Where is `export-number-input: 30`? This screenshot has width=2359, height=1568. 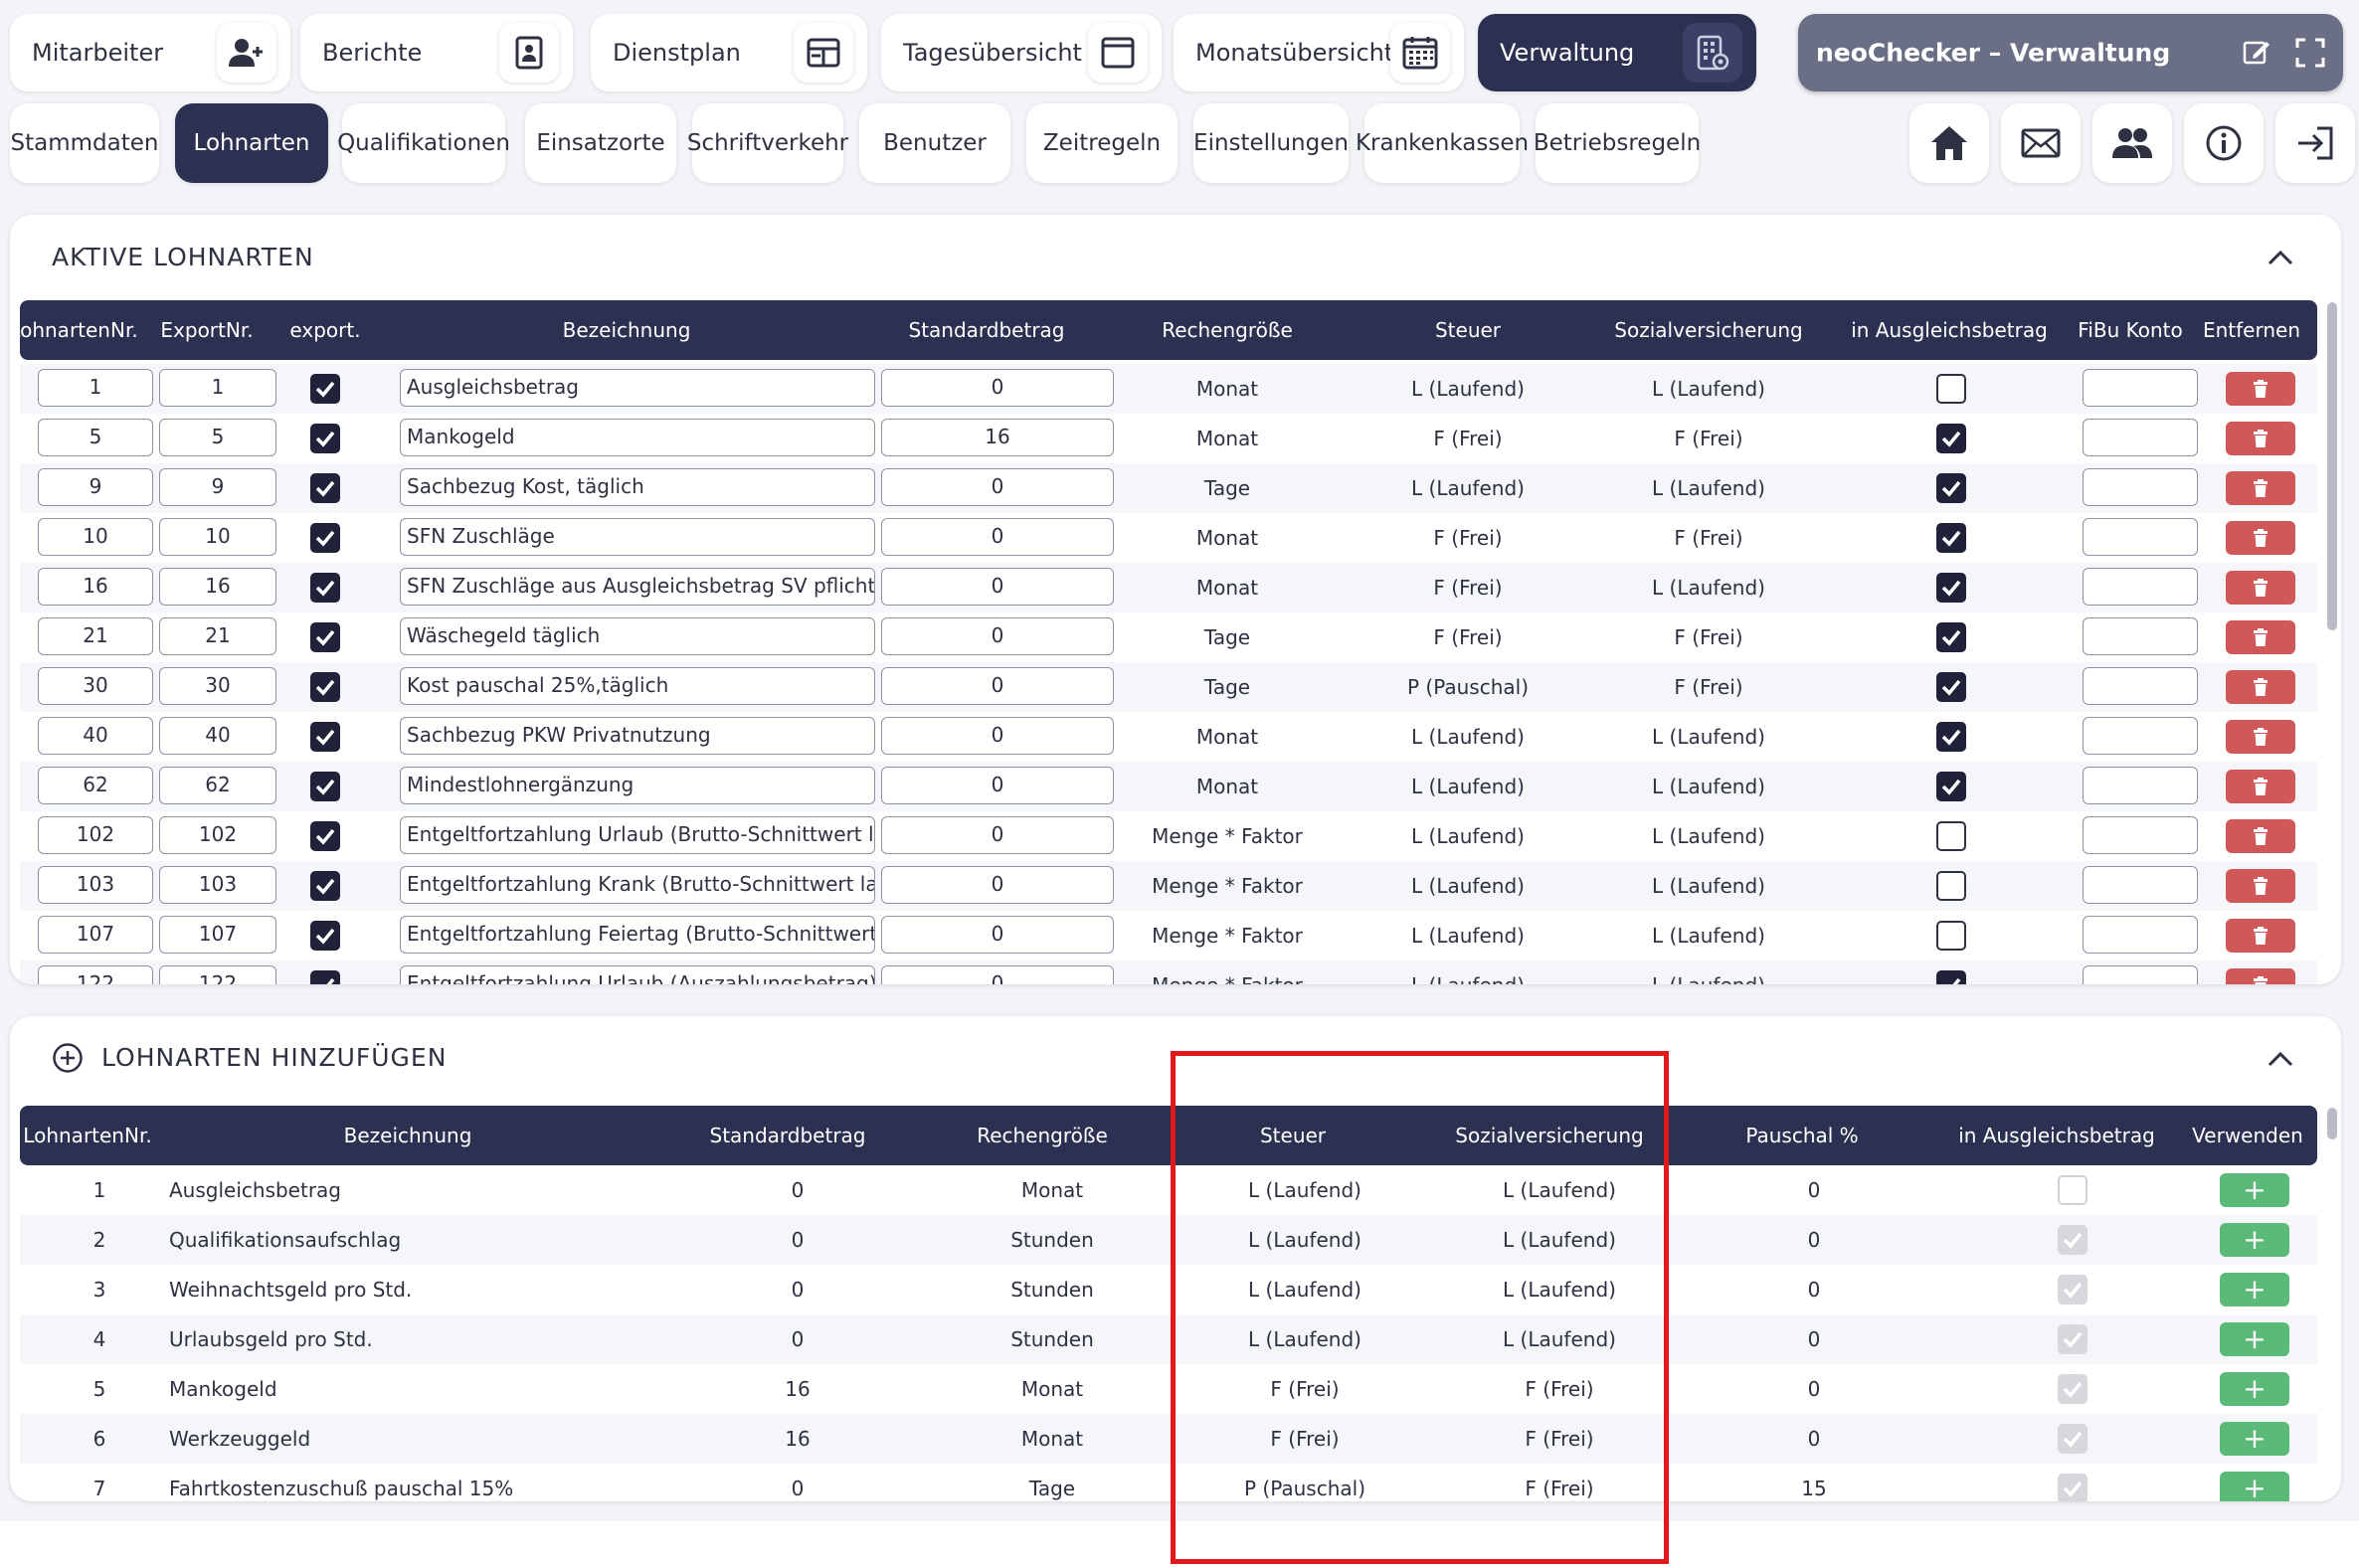 export-number-input: 30 is located at coordinates (218, 686).